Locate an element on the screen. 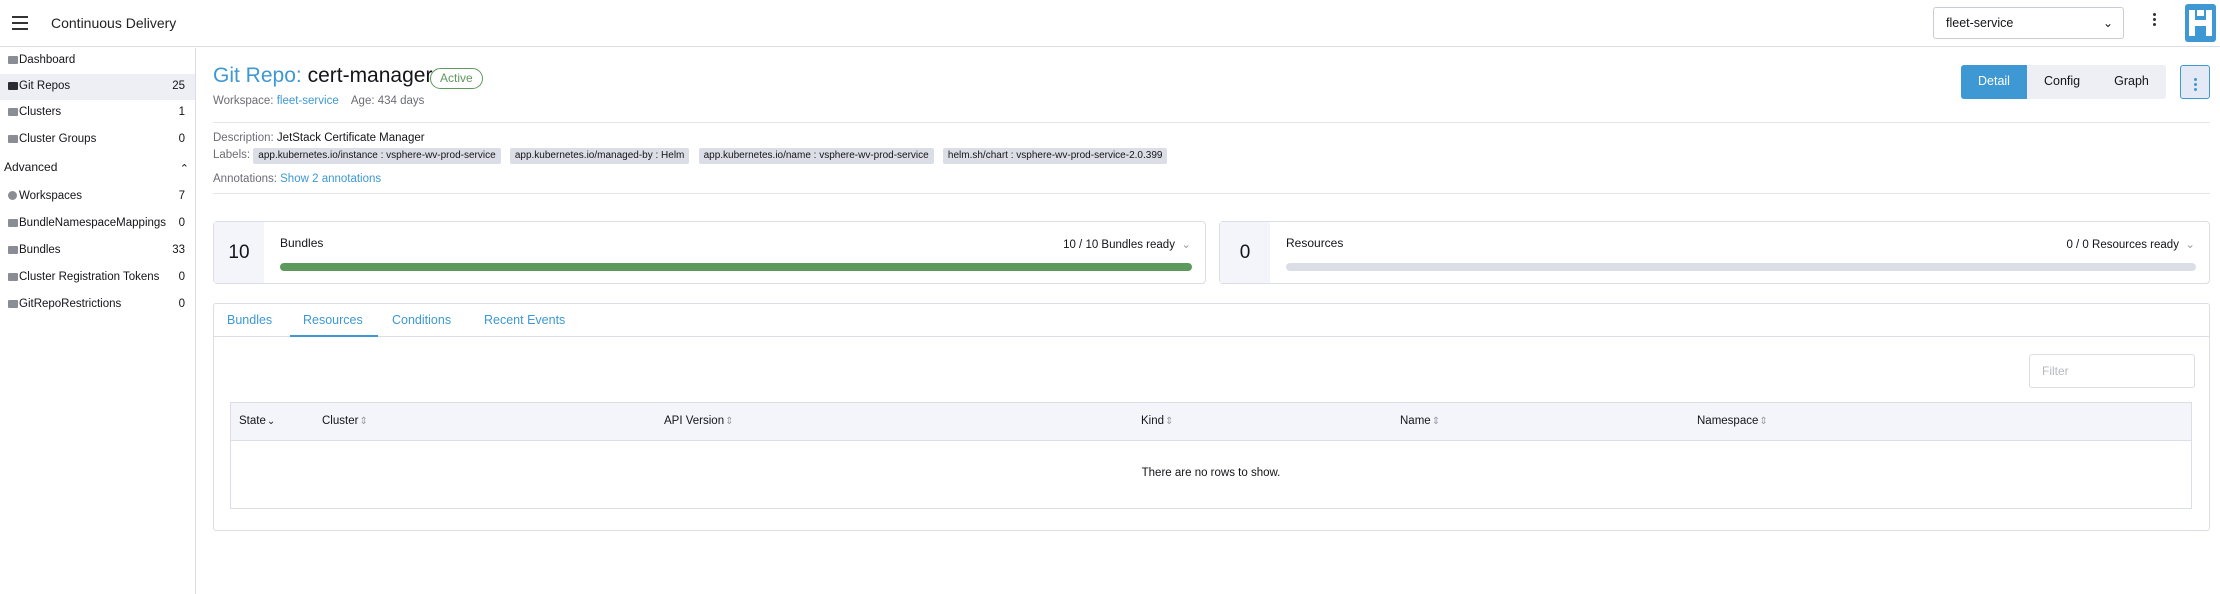 The image size is (2220, 594). workspace-icon is located at coordinates (12, 195).